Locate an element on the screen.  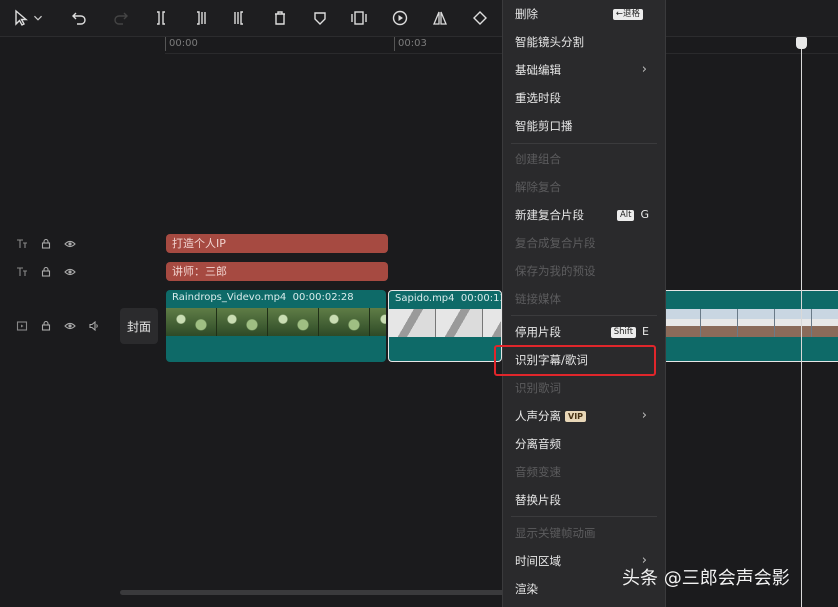
undo-icon is located at coordinates (79, 18).